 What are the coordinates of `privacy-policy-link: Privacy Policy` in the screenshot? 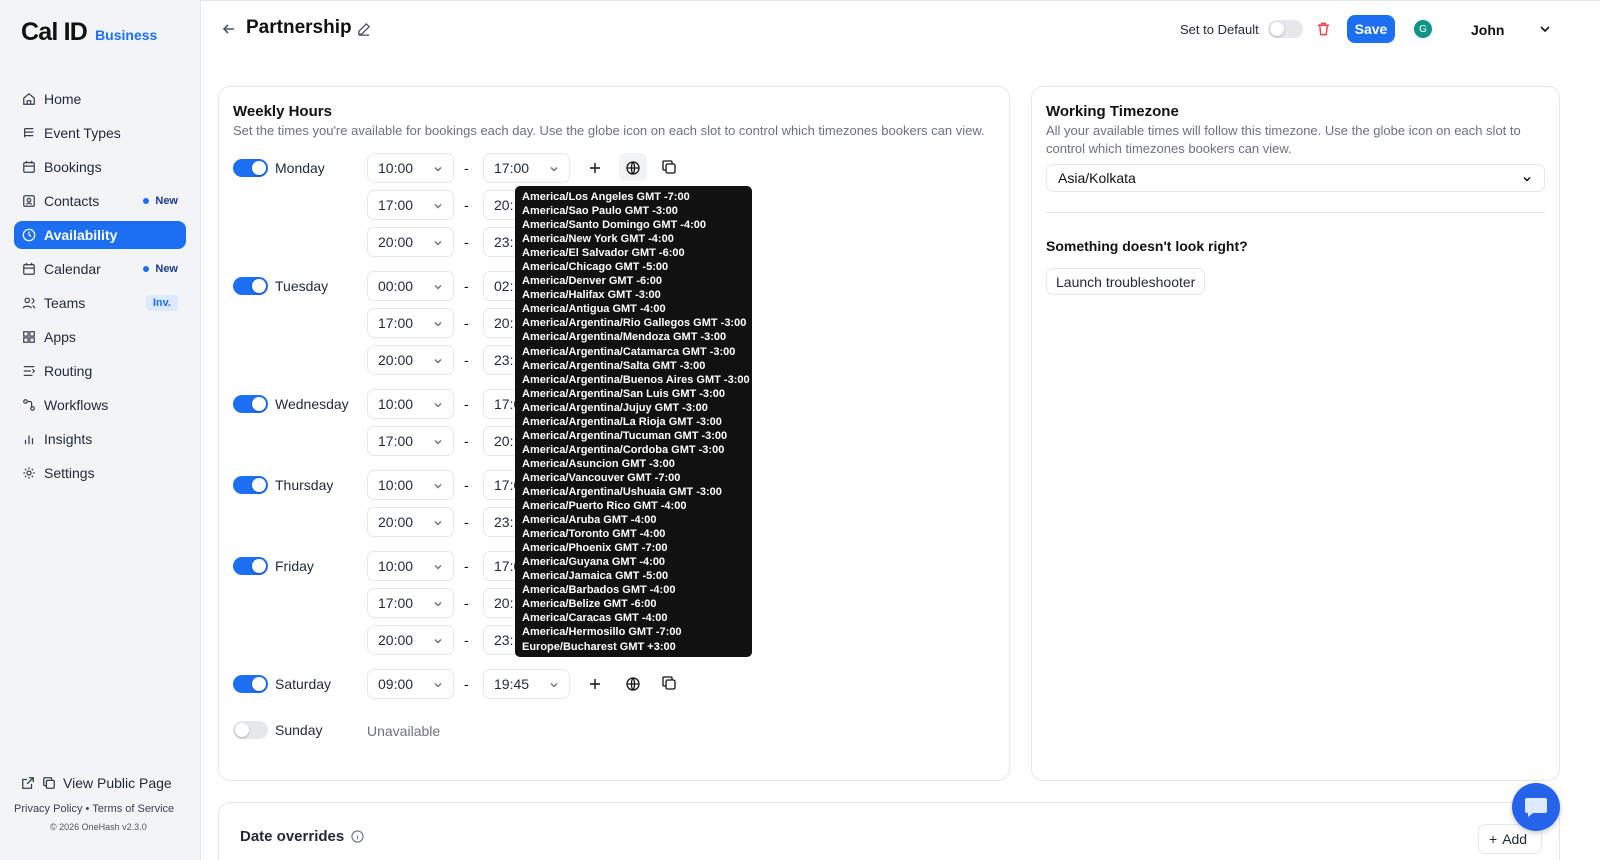 It's located at (48, 809).